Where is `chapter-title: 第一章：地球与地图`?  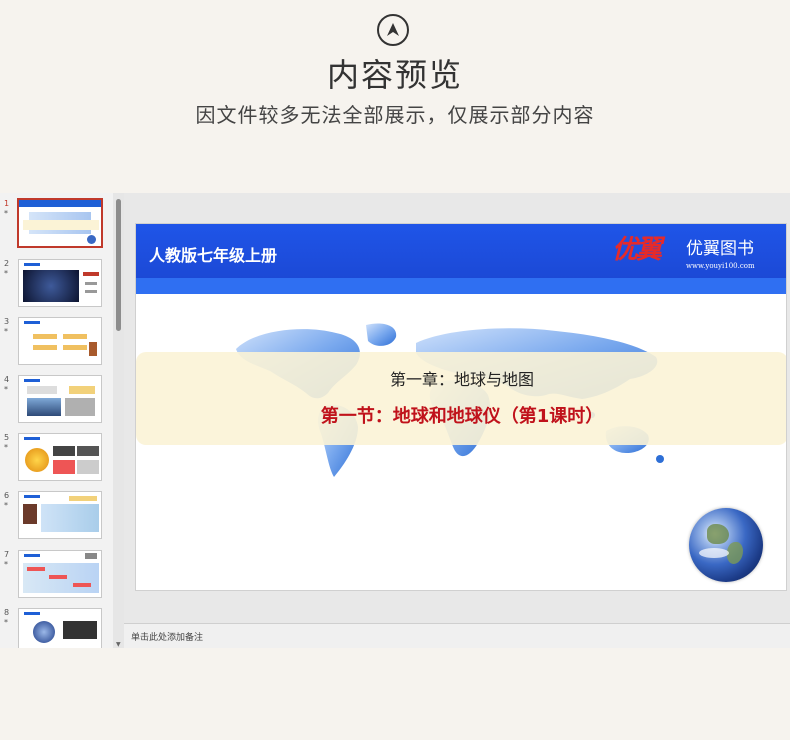 chapter-title: 第一章：地球与地图 is located at coordinates (461, 379).